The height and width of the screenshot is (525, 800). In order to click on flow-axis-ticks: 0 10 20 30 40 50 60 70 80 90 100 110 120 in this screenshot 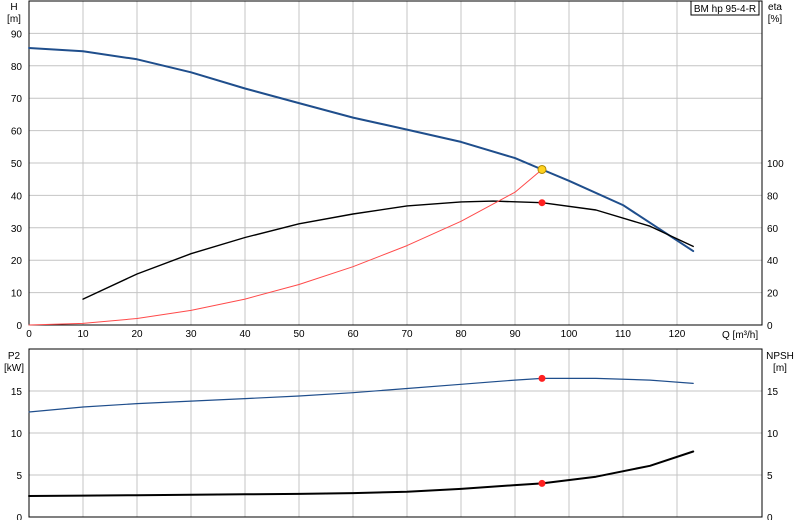, I will do `click(356, 334)`.